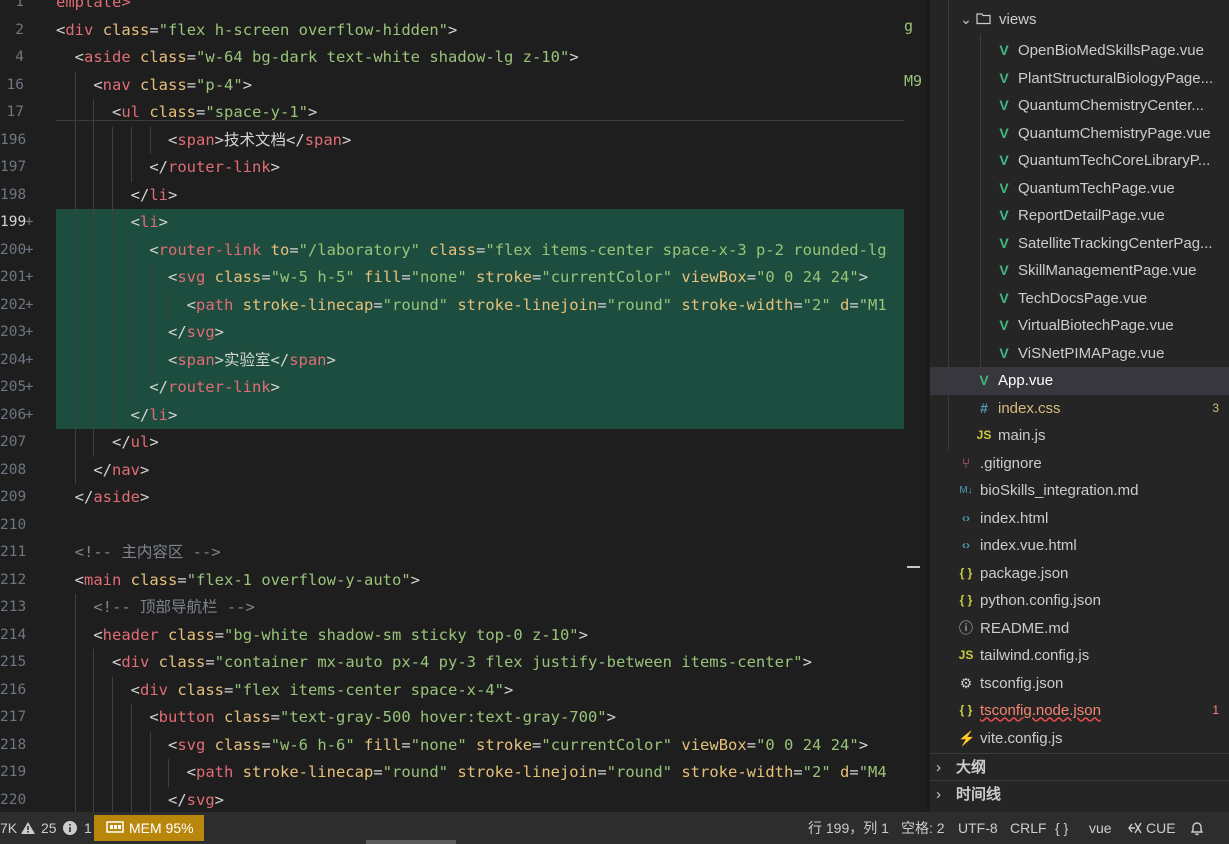 The height and width of the screenshot is (844, 1229). What do you see at coordinates (155, 608) in the screenshot?
I see `code-text: <!-- 顶部导航栏 -->` at bounding box center [155, 608].